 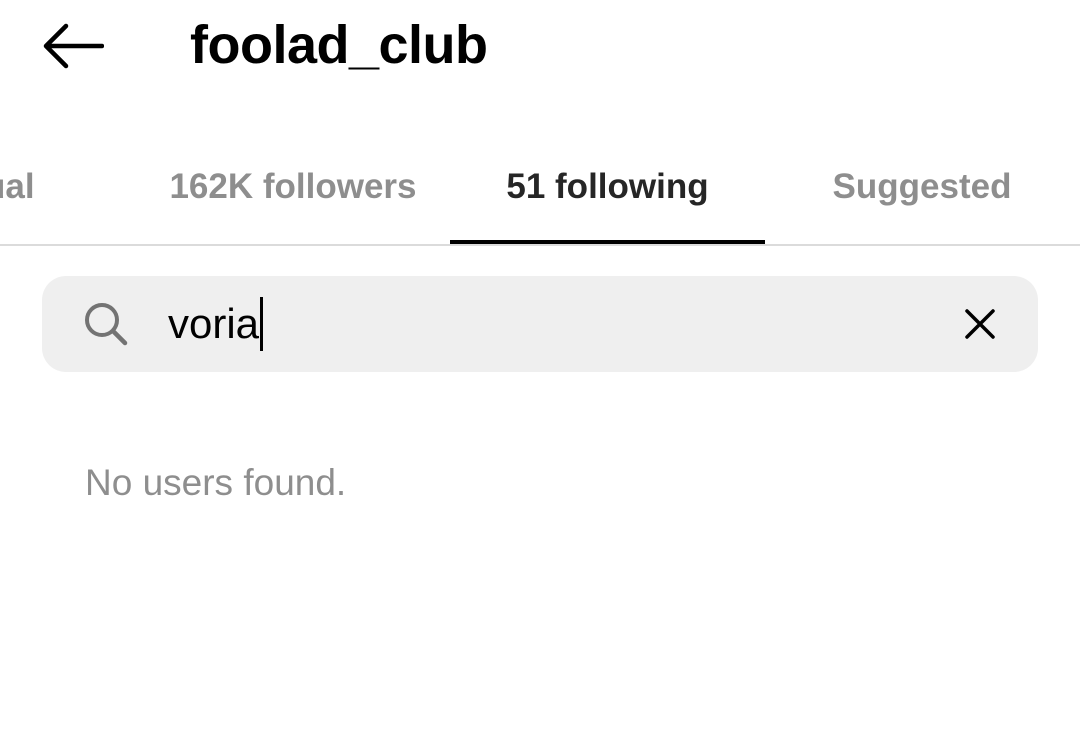 I want to click on tab-suggested: Suggested, so click(x=922, y=187).